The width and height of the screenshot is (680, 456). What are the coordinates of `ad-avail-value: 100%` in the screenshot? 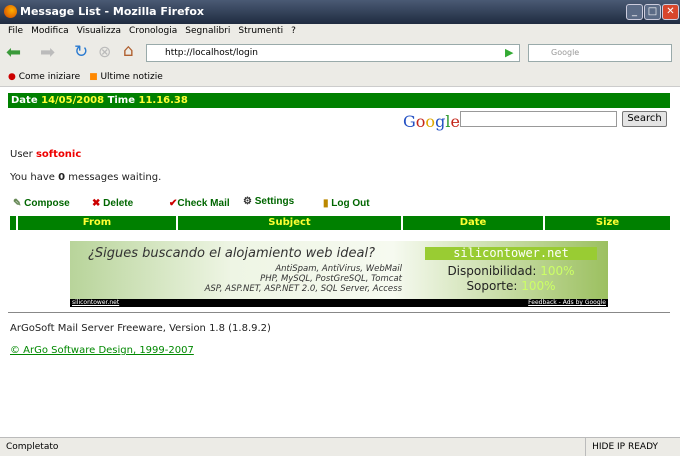 It's located at (557, 271).